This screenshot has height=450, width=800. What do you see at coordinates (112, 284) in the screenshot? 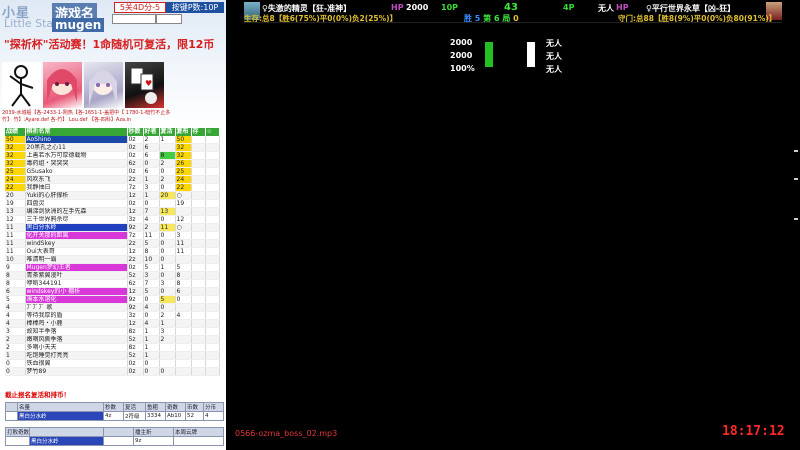
I see `table-row: 8 咿喲344191 6z 7 3 8` at bounding box center [112, 284].